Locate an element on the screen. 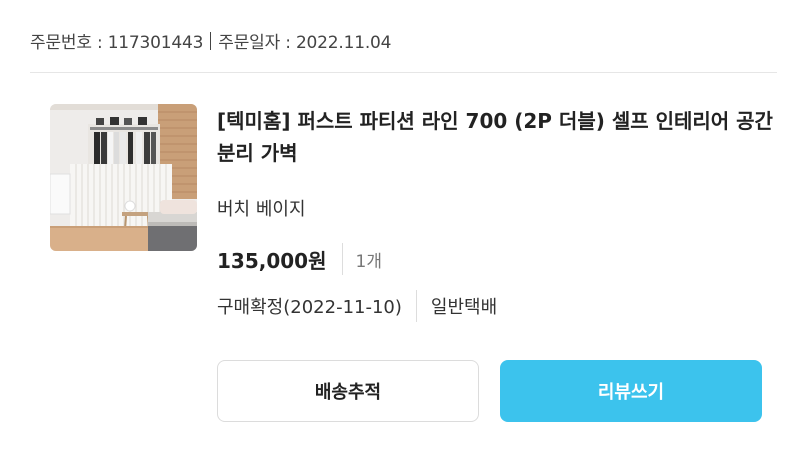 This screenshot has height=453, width=805. section-divider is located at coordinates (403, 72).